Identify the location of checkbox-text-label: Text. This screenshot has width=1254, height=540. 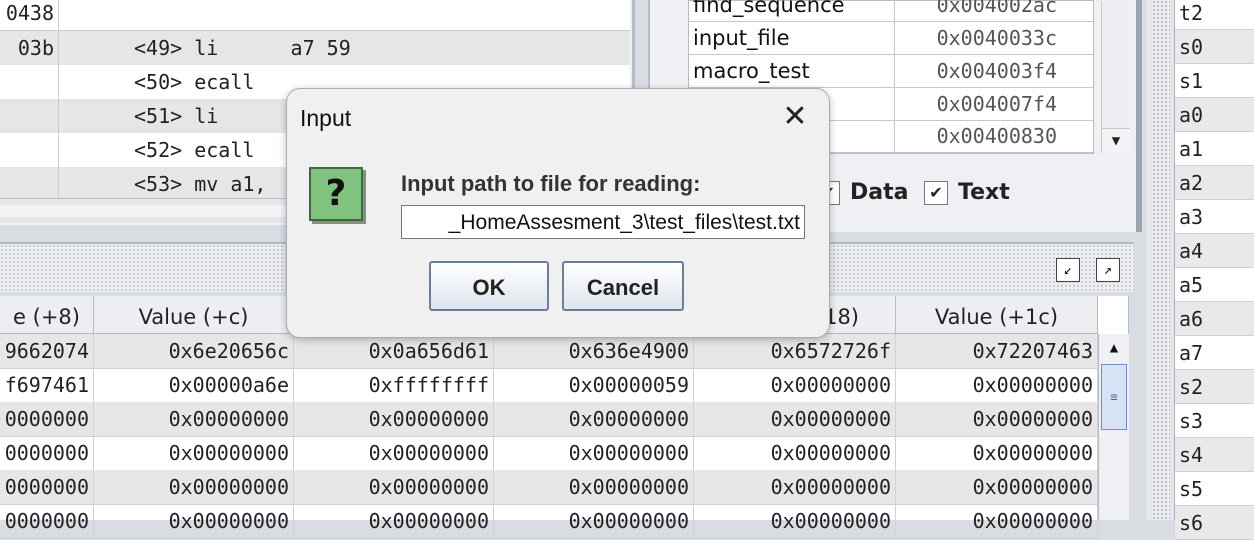
(984, 192).